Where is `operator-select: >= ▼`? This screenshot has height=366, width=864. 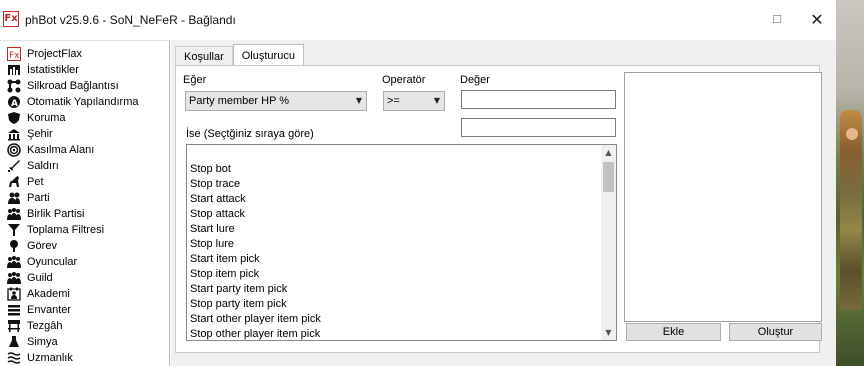
operator-select: >= ▼ is located at coordinates (414, 101).